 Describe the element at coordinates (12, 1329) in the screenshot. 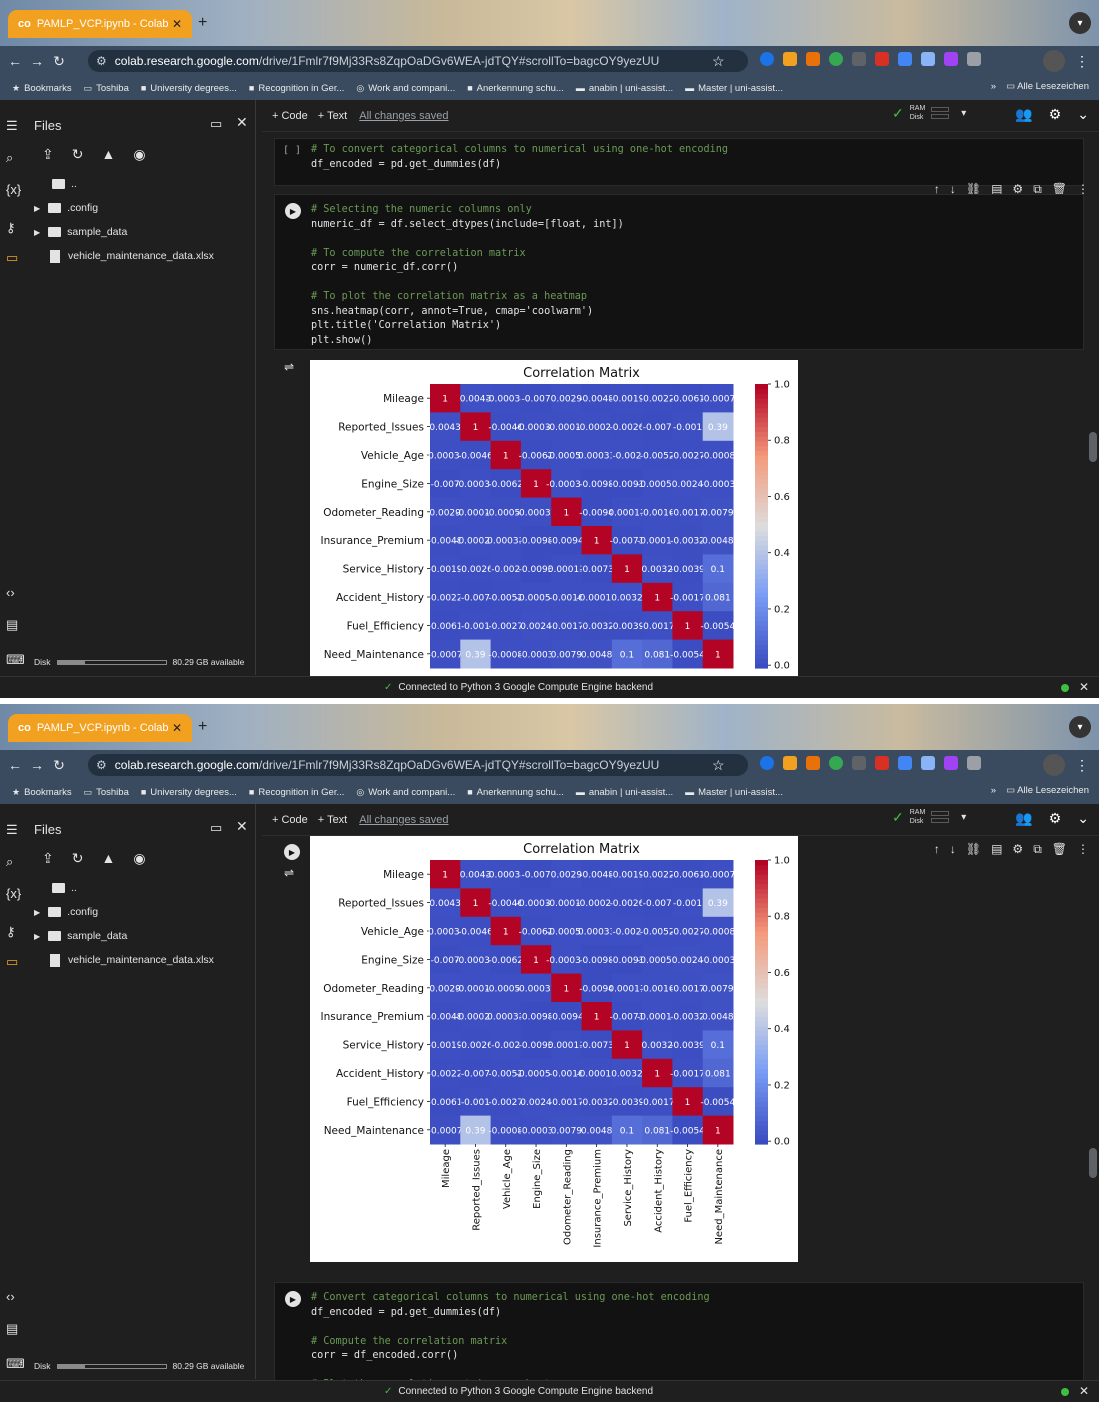

I see `command-palette-icon: ▤` at that location.